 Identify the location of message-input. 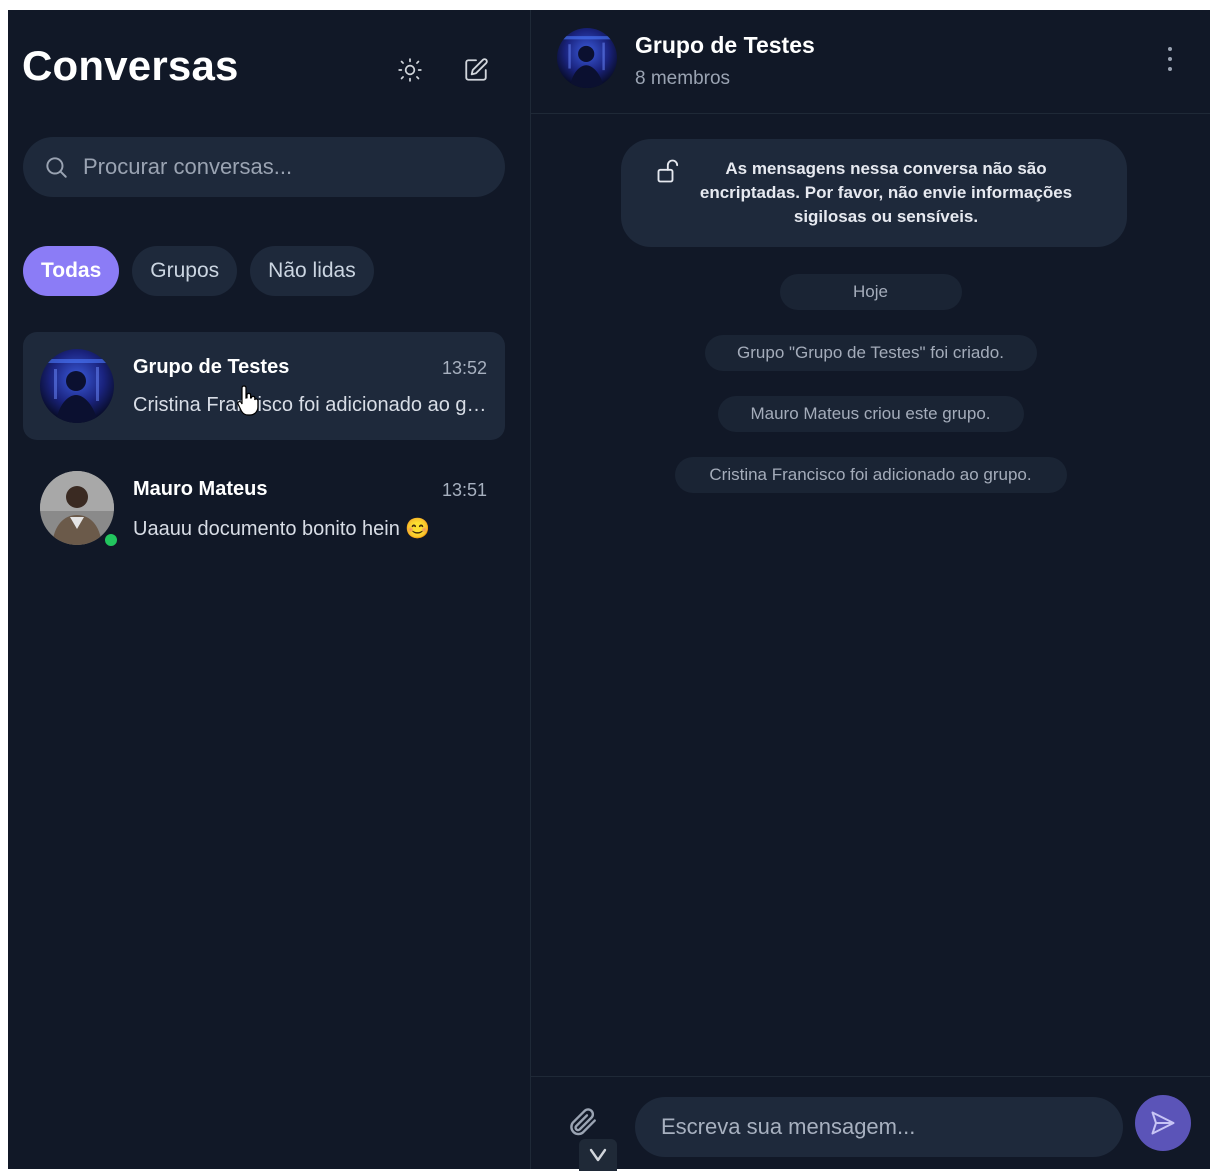
(881, 1127).